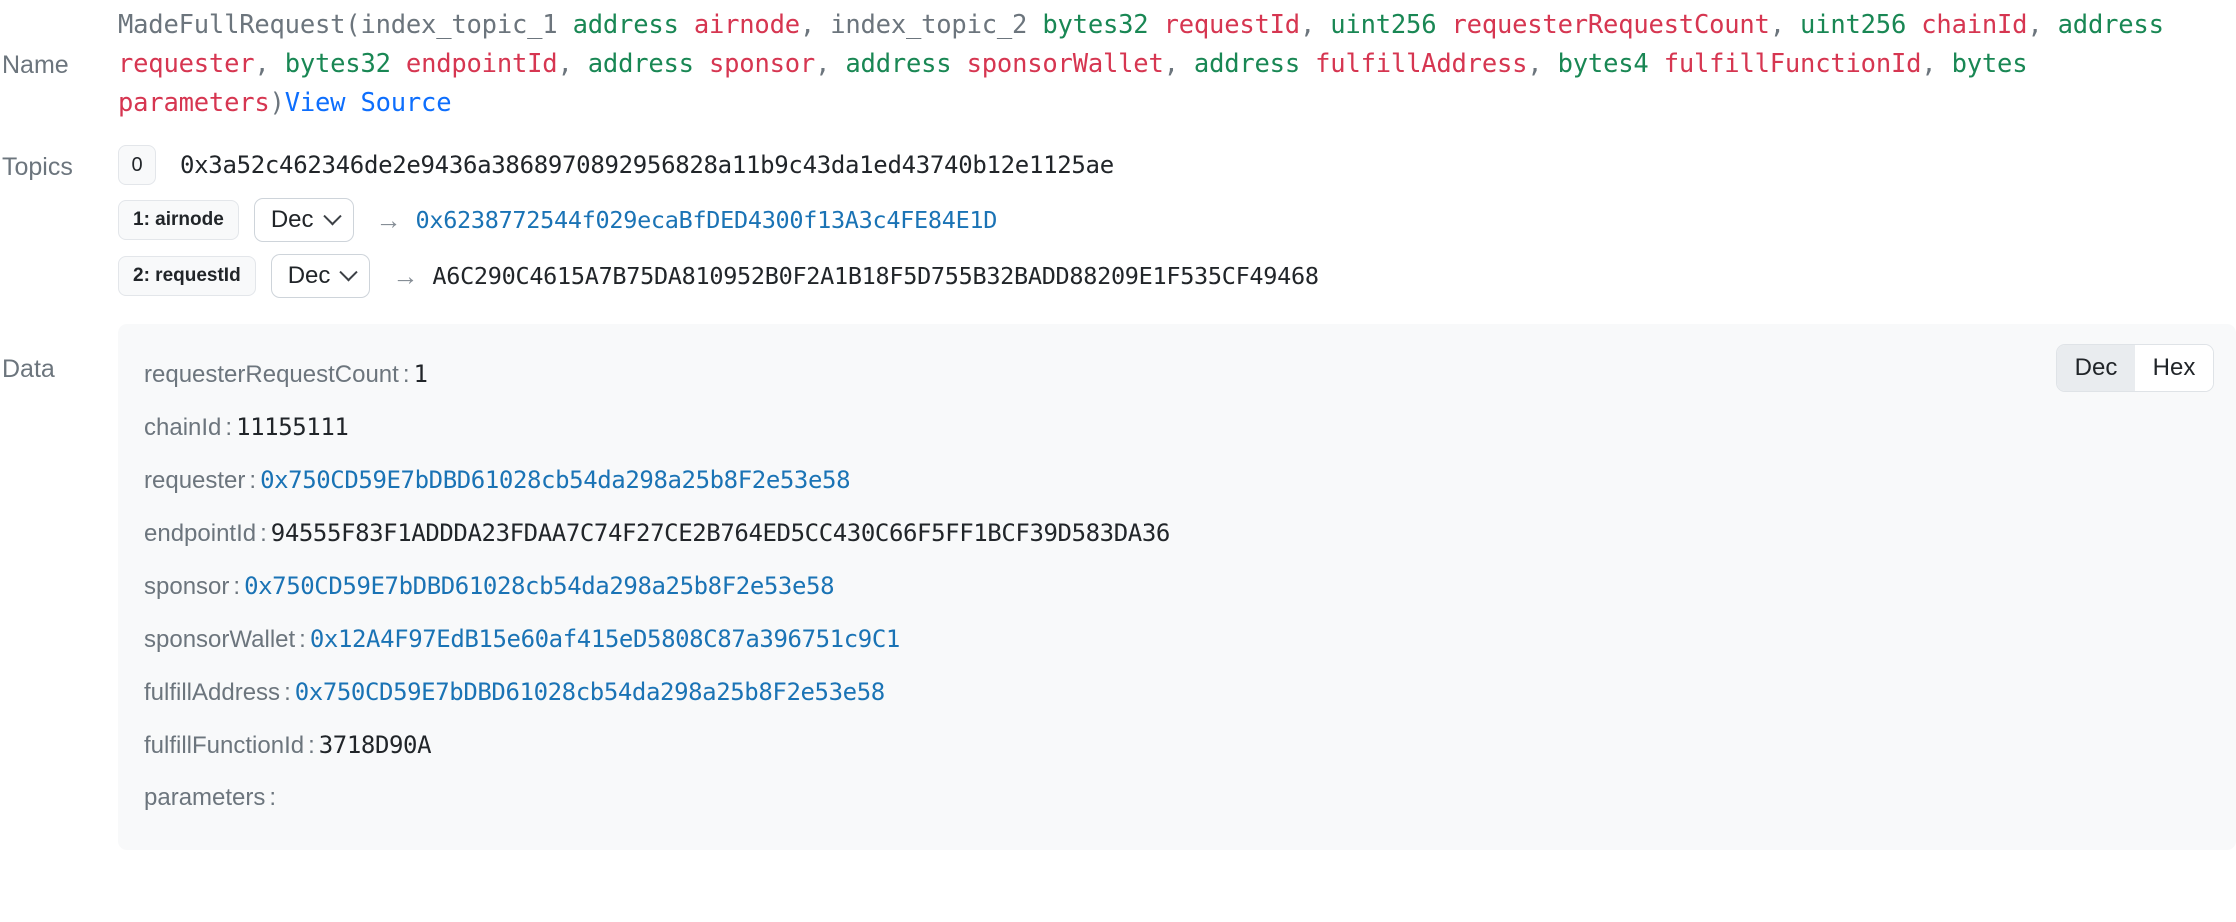  What do you see at coordinates (1421, 64) in the screenshot?
I see `signature-token-param: fulfillAddress` at bounding box center [1421, 64].